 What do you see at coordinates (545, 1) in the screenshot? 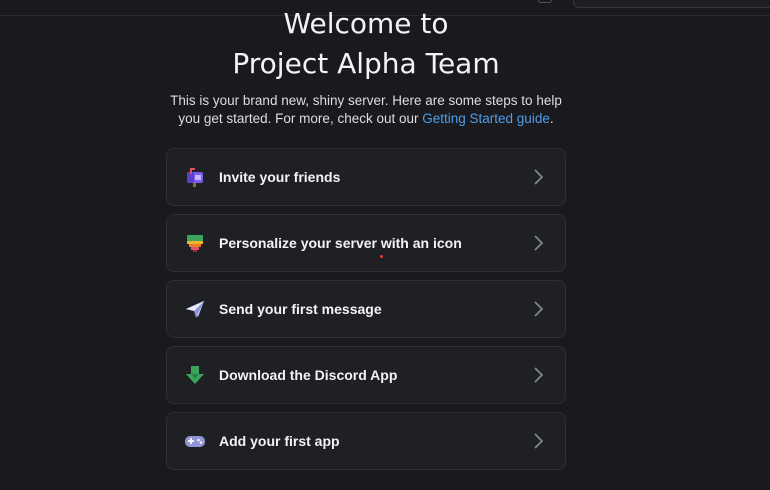
I see `inbox-icon` at bounding box center [545, 1].